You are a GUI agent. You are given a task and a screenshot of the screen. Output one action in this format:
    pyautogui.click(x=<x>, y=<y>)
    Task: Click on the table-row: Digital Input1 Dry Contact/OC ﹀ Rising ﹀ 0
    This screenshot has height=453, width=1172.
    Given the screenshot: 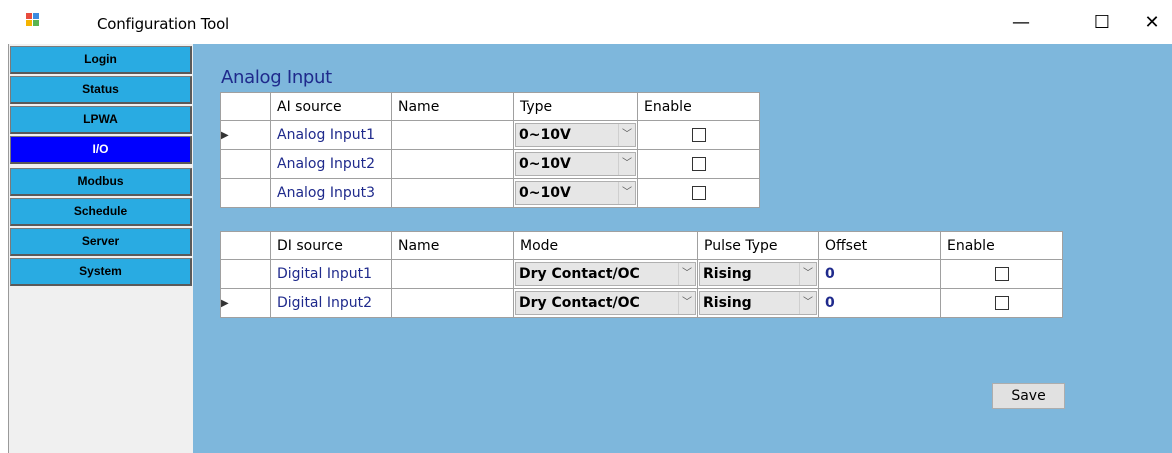 What is the action you would take?
    pyautogui.click(x=641, y=274)
    